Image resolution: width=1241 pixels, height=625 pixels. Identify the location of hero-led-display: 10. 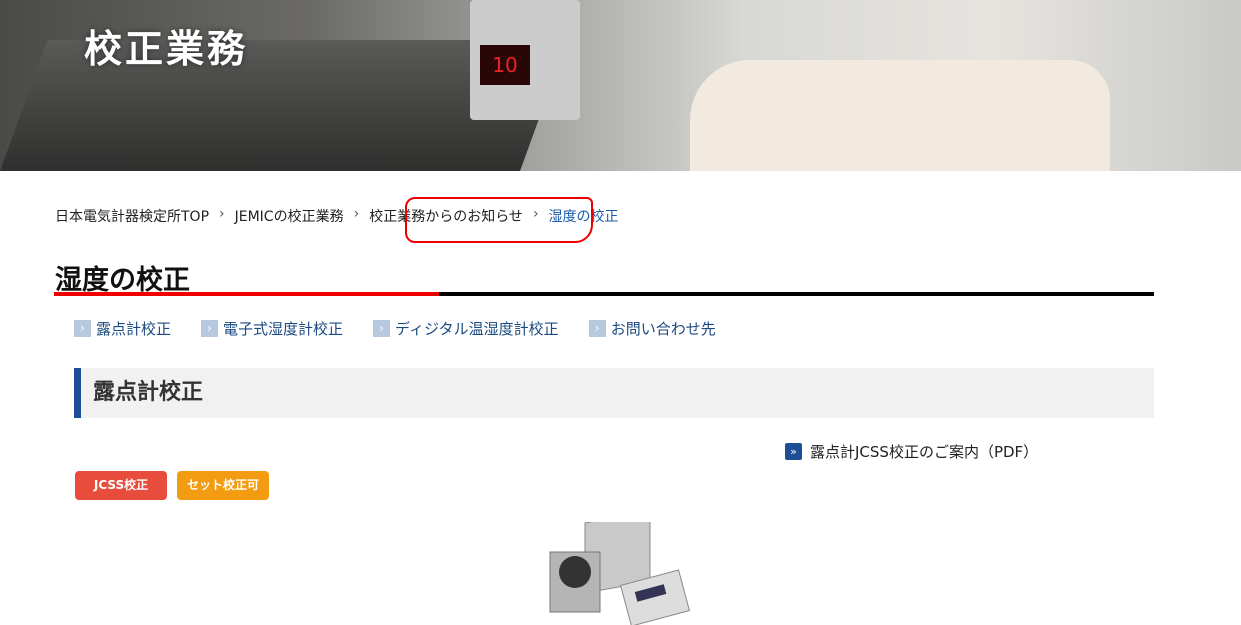
(505, 65).